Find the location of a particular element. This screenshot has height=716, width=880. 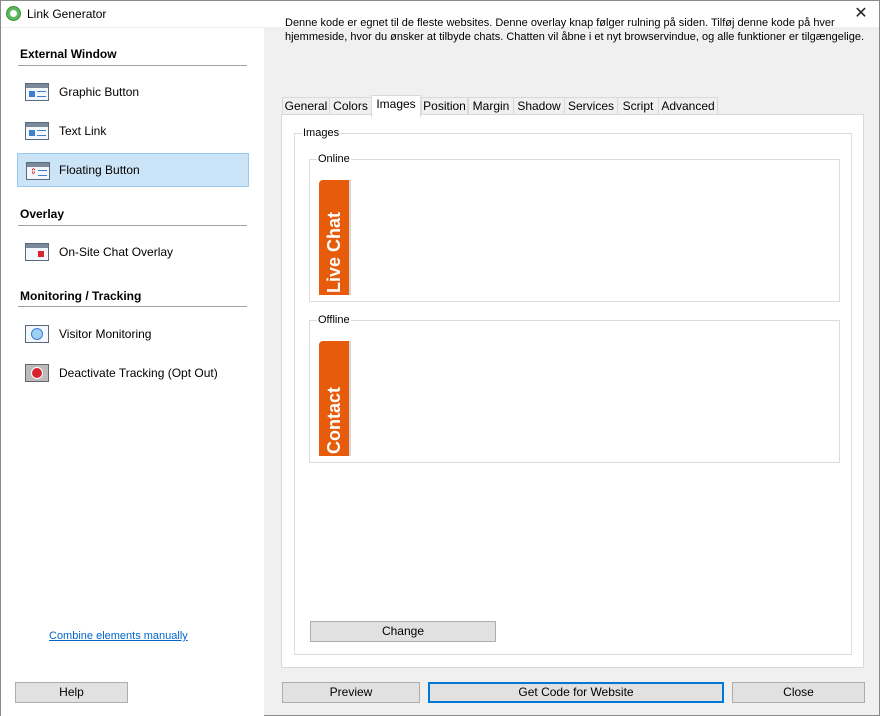

sidebar-item-label: On-Site Chat Overlay is located at coordinates (116, 252).